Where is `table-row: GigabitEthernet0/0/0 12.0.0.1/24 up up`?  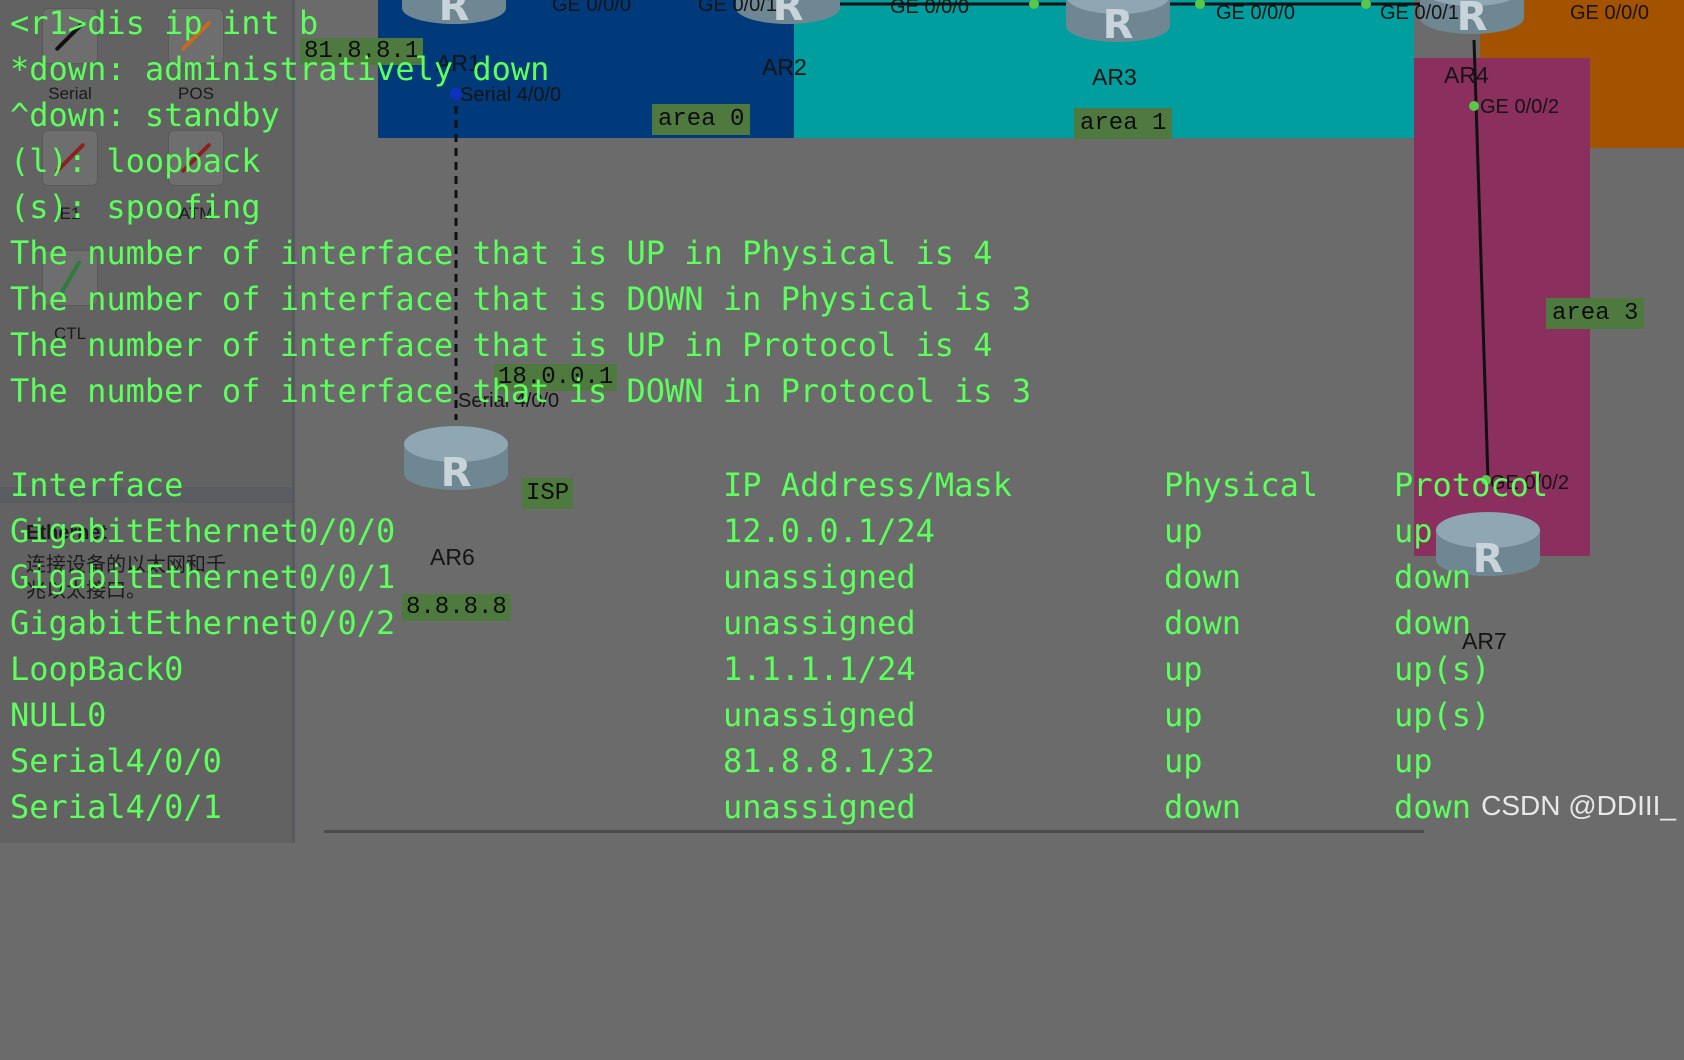 table-row: GigabitEthernet0/0/0 12.0.0.1/24 up up is located at coordinates (840, 531).